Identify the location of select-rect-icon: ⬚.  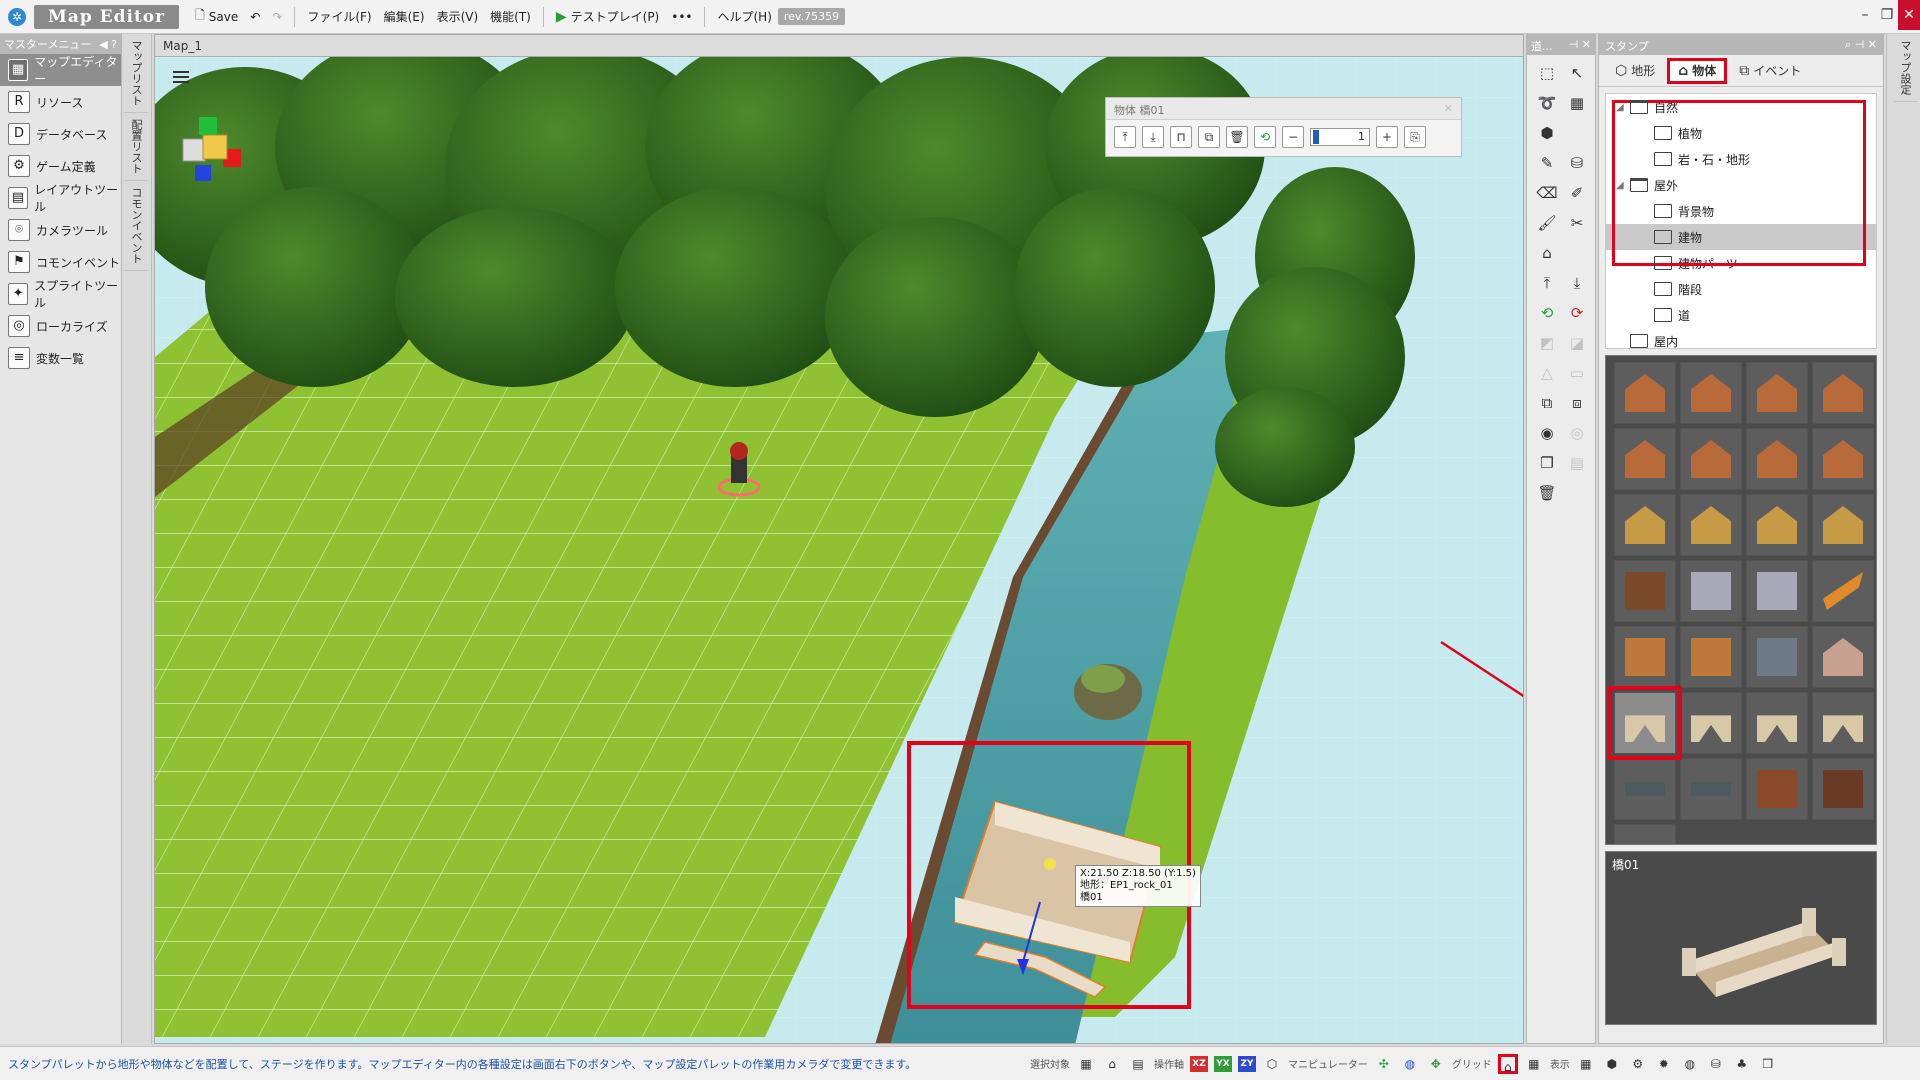
(1547, 73).